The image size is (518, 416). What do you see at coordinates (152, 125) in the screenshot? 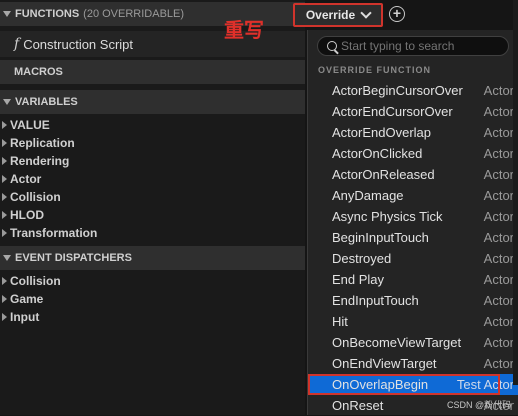
I see `variable-category-value: VALUE` at bounding box center [152, 125].